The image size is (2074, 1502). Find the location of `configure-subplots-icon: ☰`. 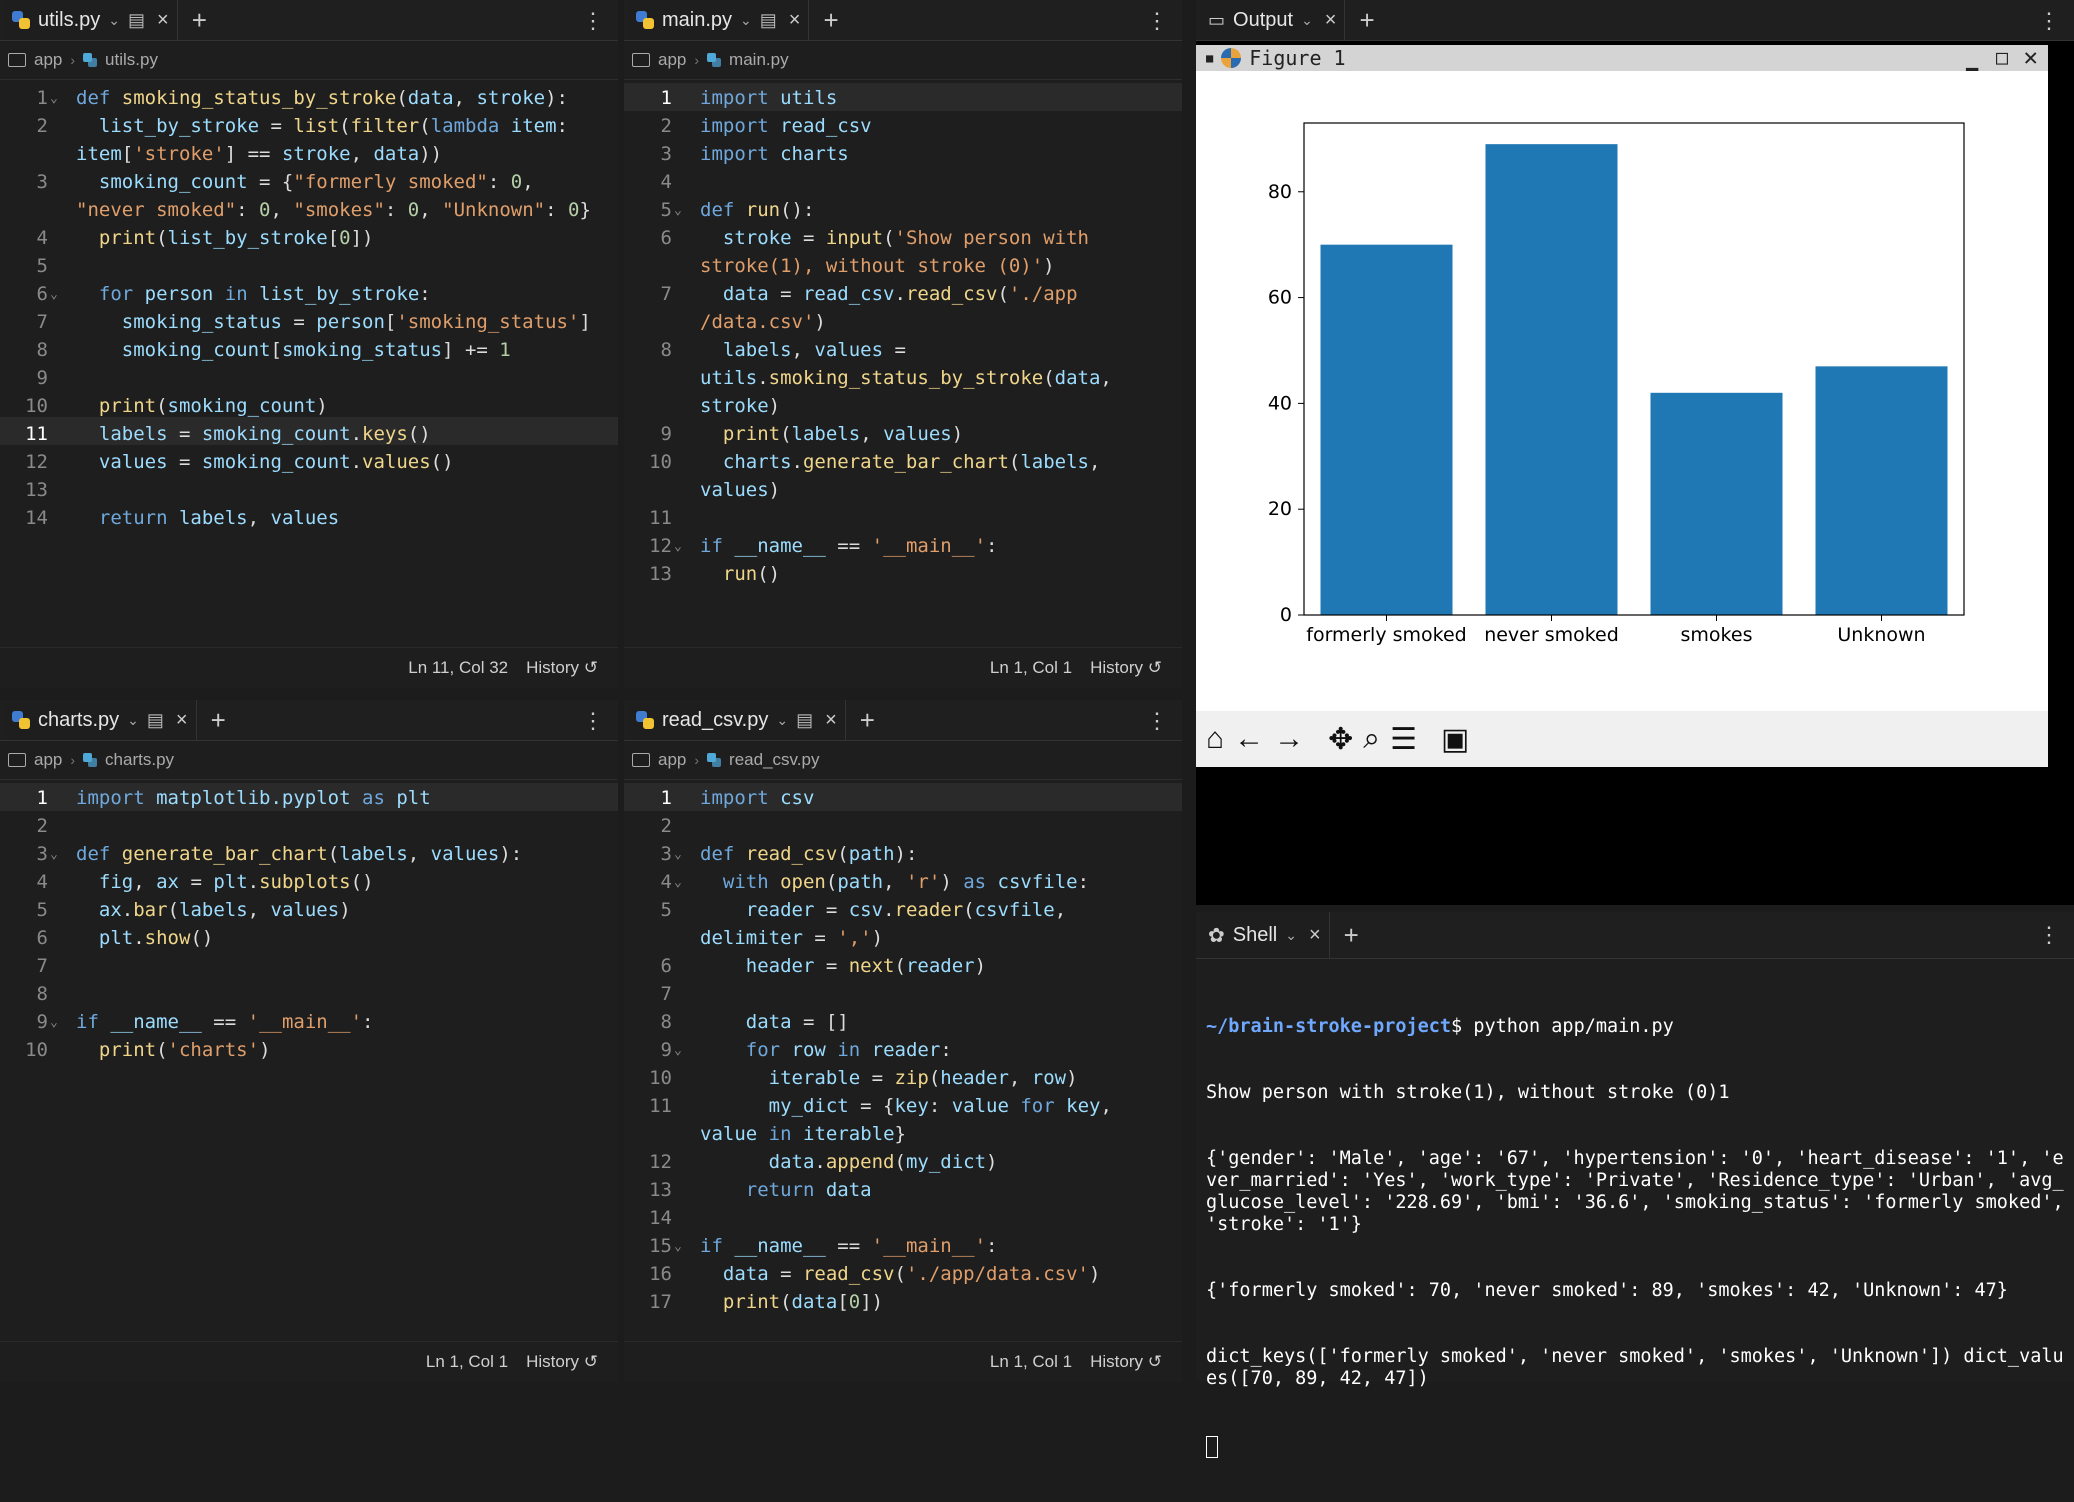

configure-subplots-icon: ☰ is located at coordinates (1403, 739).